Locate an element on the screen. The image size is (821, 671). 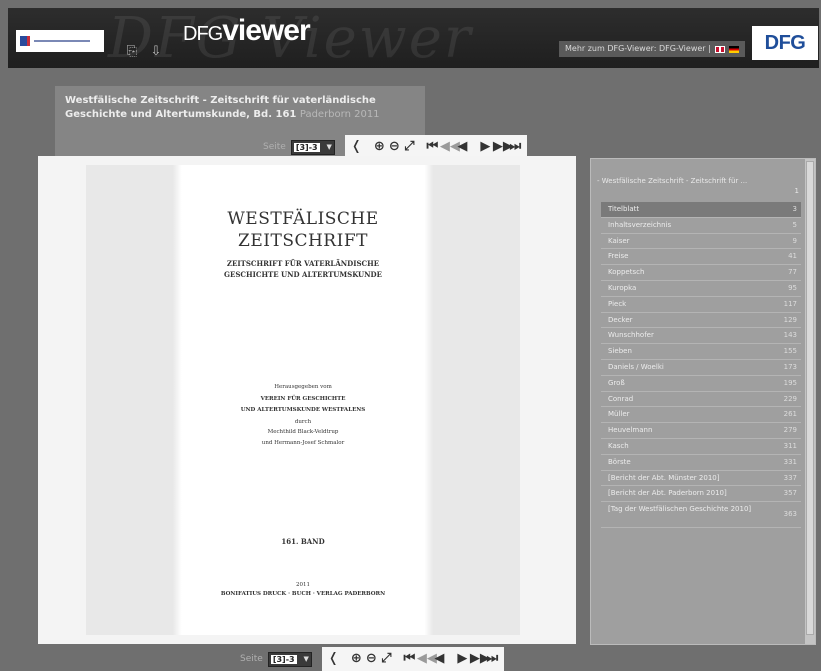
toc-item-page: 363 is located at coordinates (790, 514).